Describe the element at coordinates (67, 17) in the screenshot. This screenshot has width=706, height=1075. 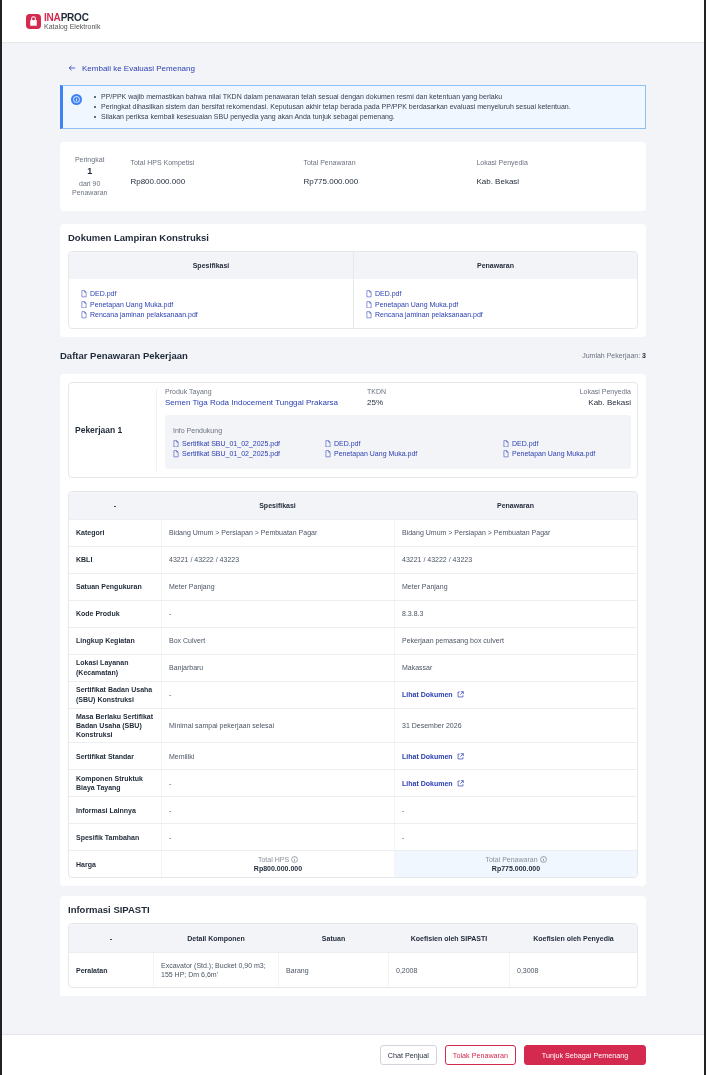
I see `logo-text: INAPROC` at that location.